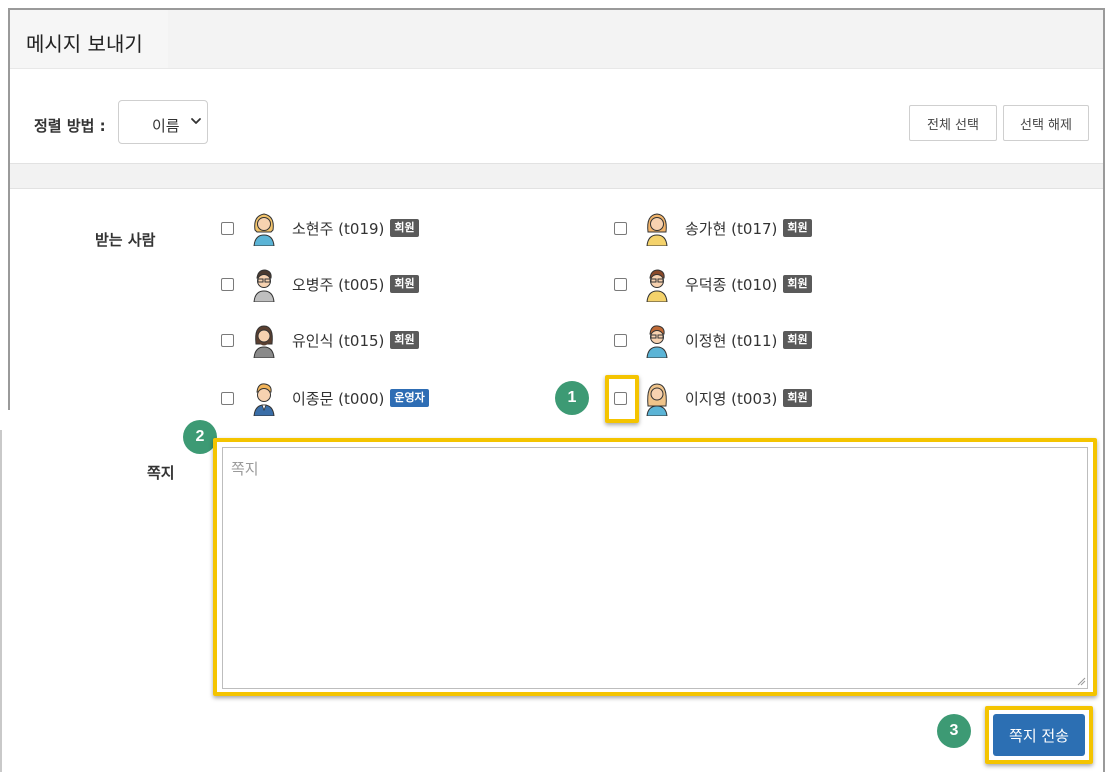 The width and height of the screenshot is (1113, 772). I want to click on sort-label: 정렬 방법 :, so click(70, 126).